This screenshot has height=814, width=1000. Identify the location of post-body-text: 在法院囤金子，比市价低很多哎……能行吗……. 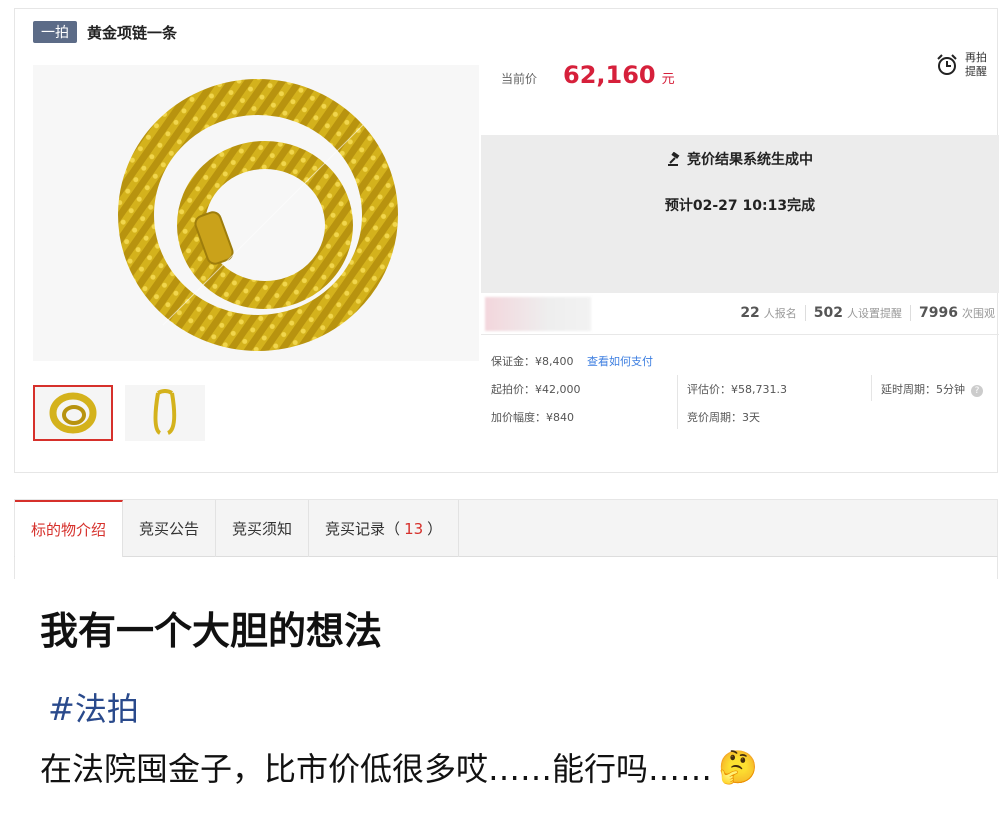
(376, 769).